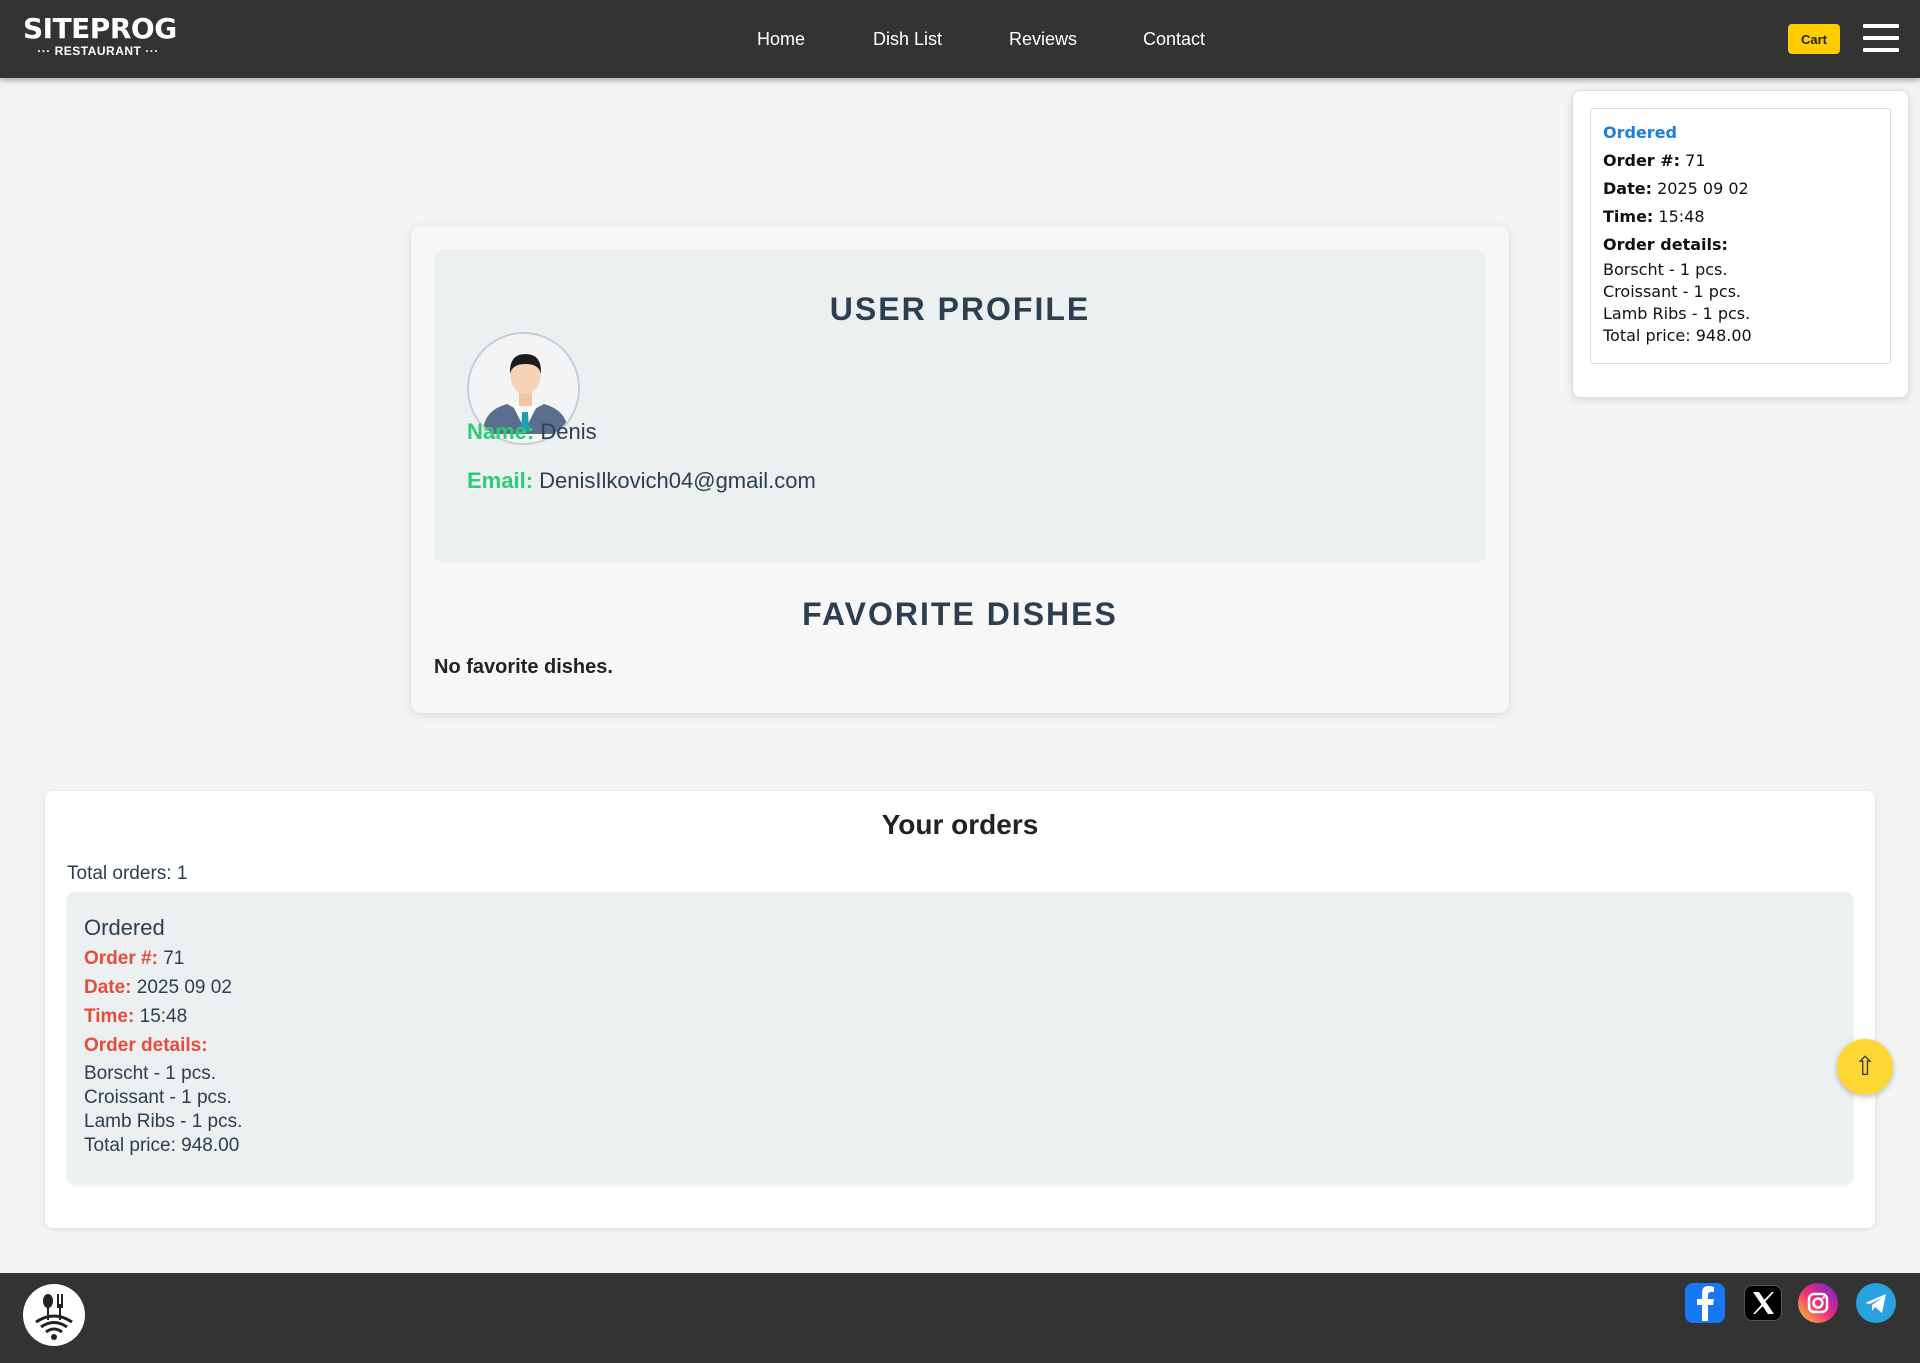  I want to click on popup-order-item: Borscht - 1 pcs., so click(1665, 269).